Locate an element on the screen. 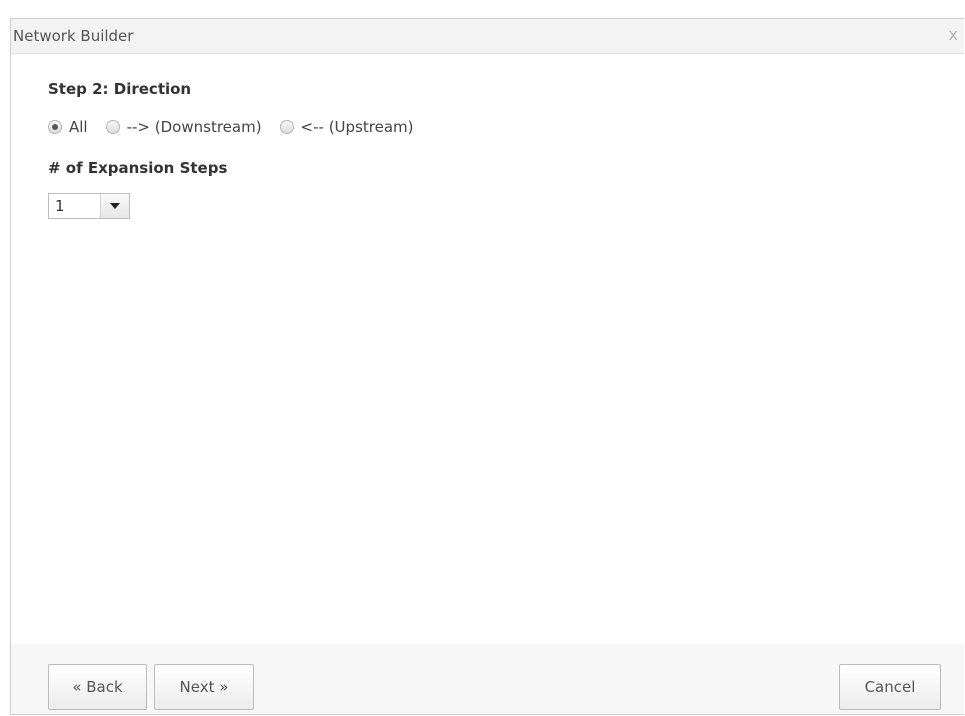 Image resolution: width=965 pixels, height=716 pixels. dialog-titlebar: Network Builder x is located at coordinates (487, 36).